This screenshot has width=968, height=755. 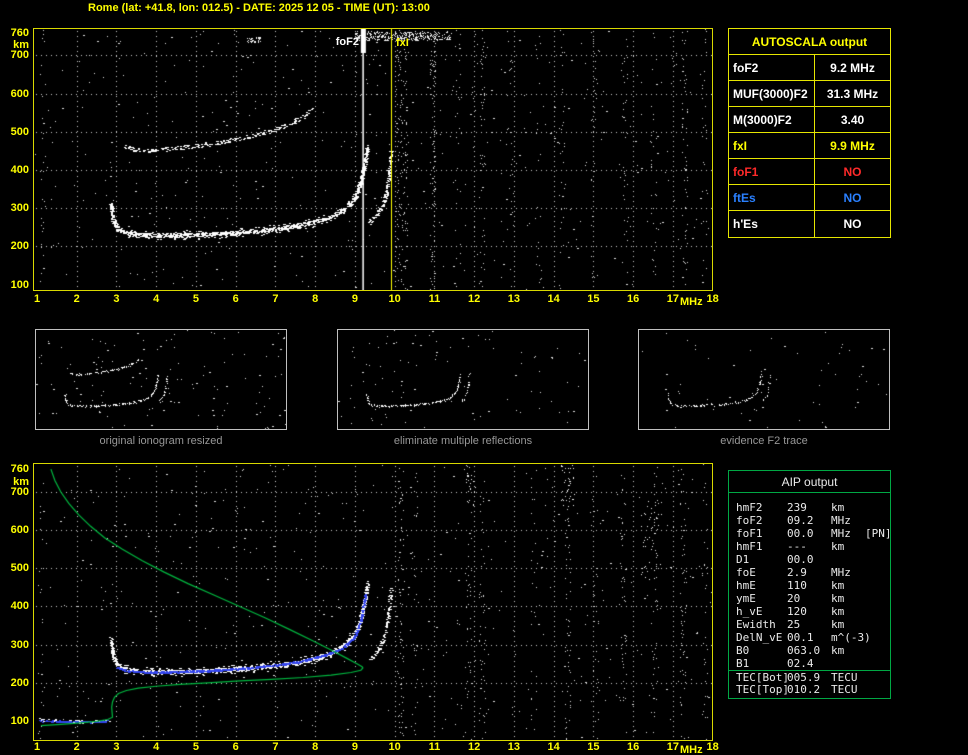 I want to click on aip-row: hmE 110 km, so click(x=809, y=585).